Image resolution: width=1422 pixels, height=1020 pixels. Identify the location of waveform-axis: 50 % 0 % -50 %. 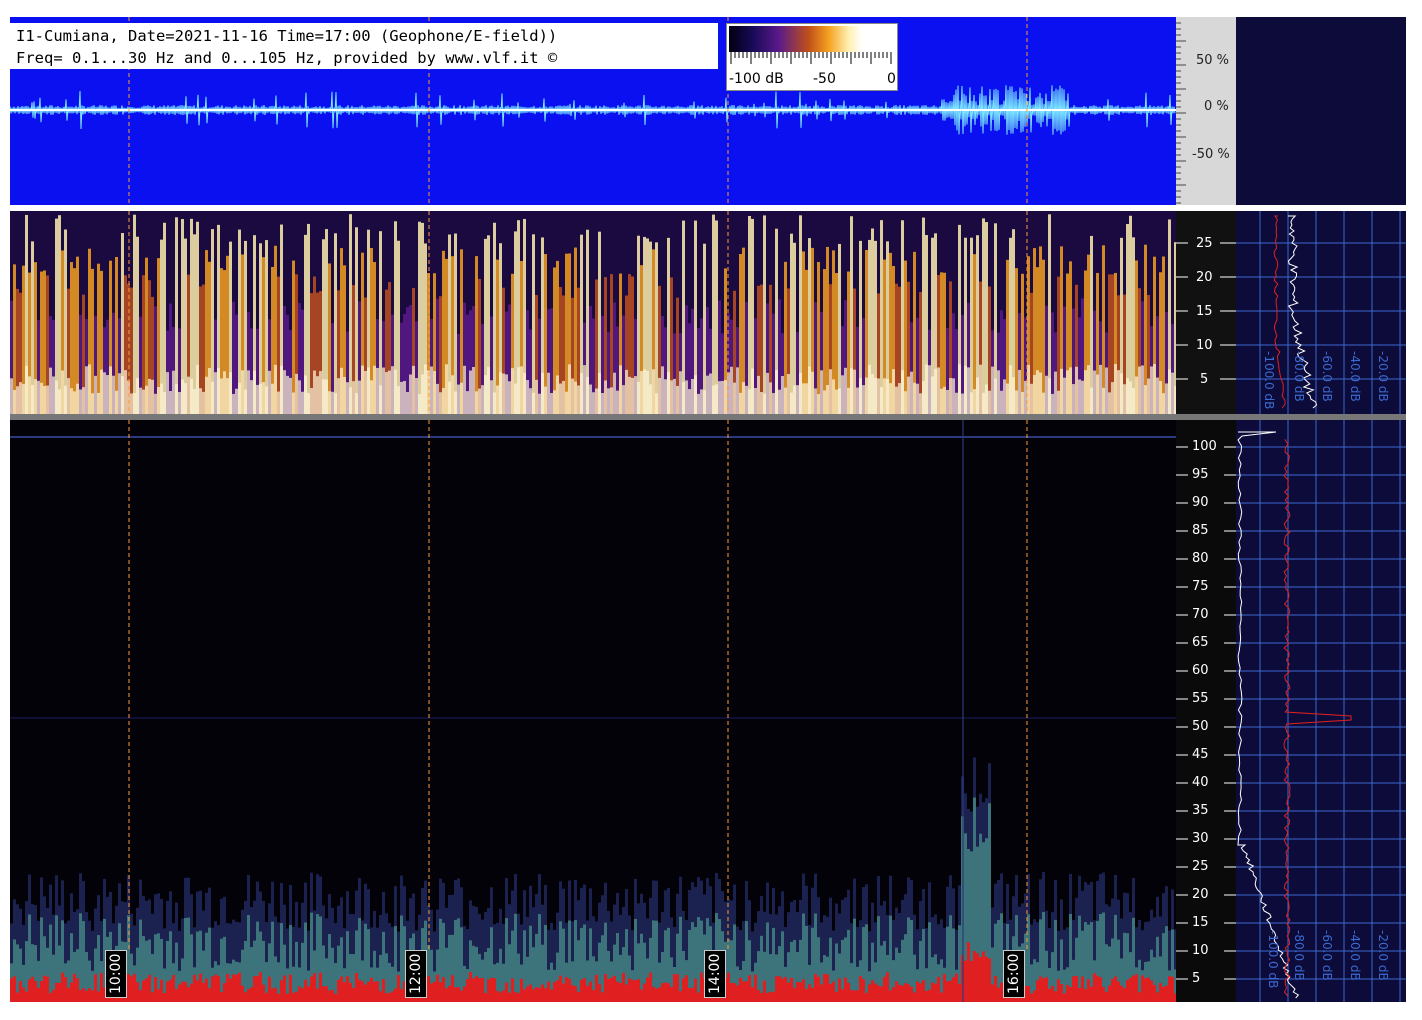
(1206, 111).